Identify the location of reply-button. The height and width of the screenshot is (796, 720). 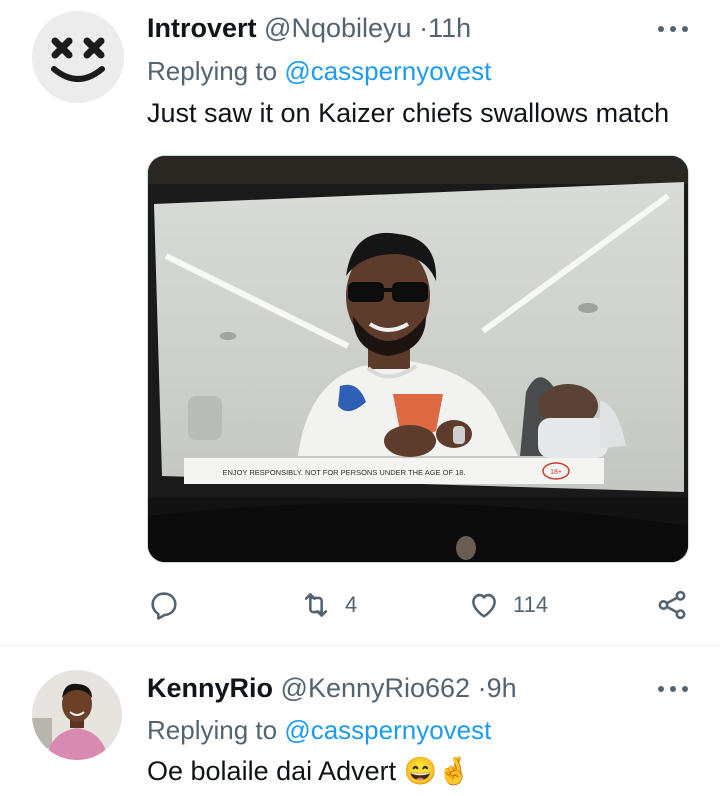
(164, 605).